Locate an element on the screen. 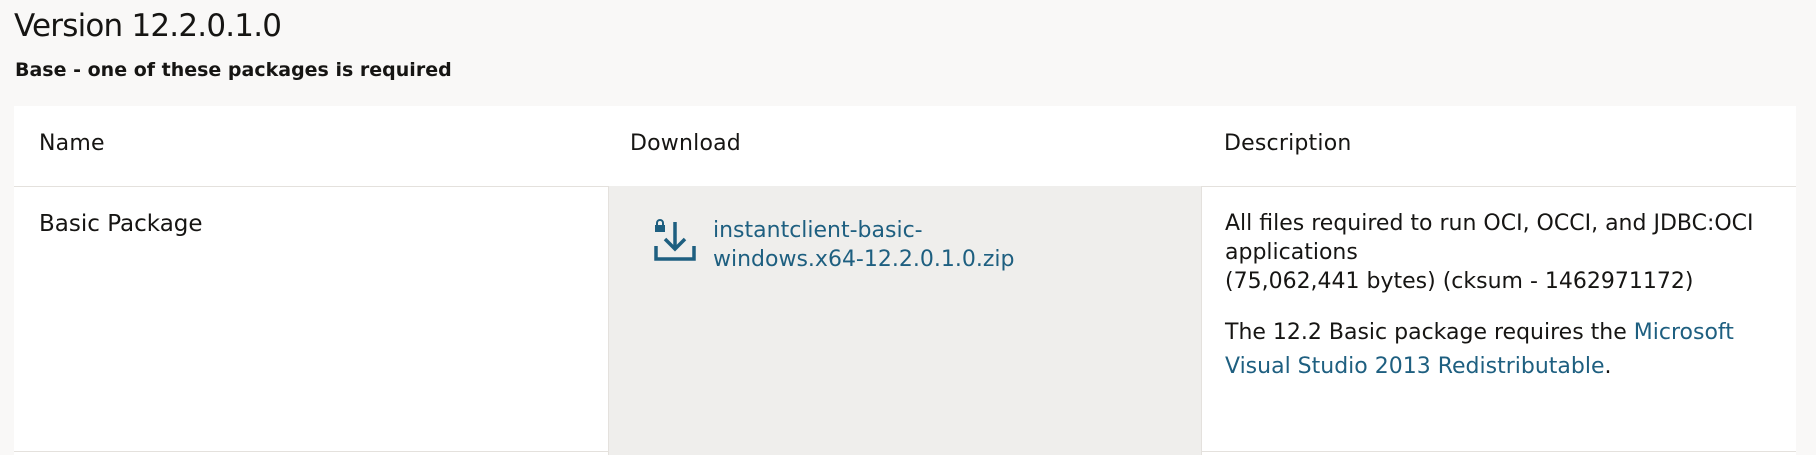 The height and width of the screenshot is (455, 1816). requirement-note-suffix: . is located at coordinates (1608, 366).